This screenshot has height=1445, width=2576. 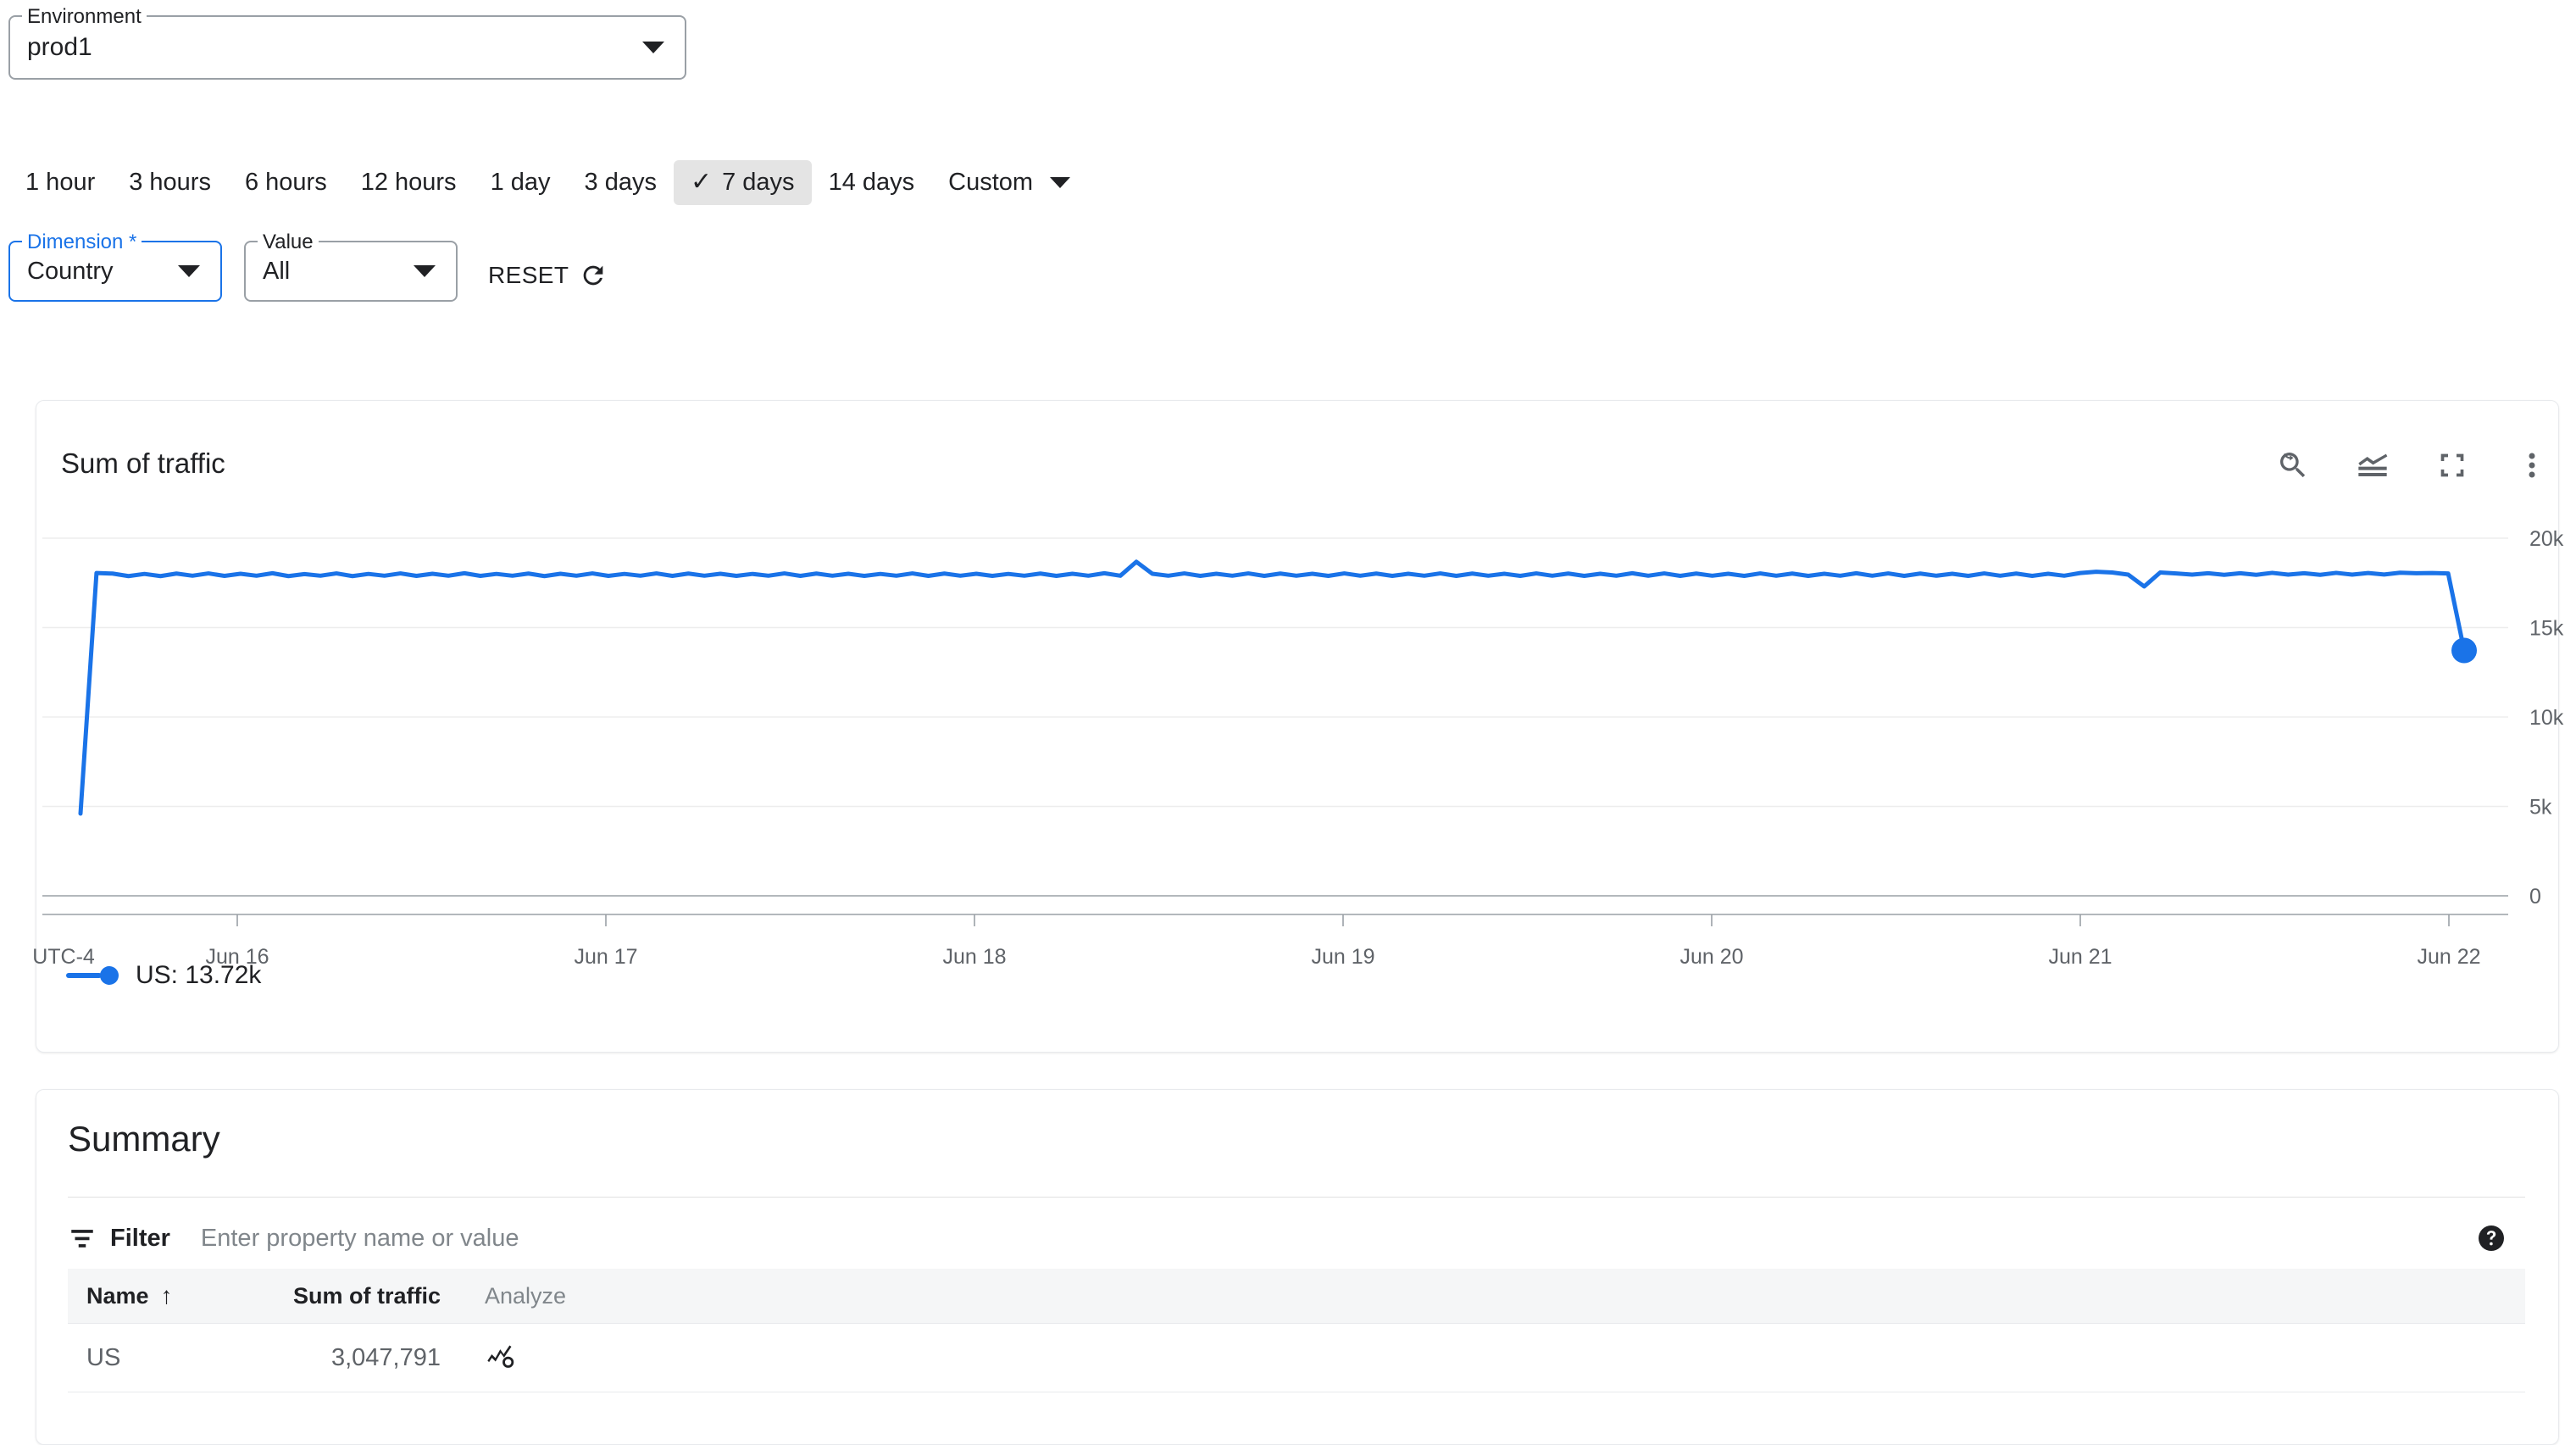 I want to click on reset-button: RESET, so click(x=548, y=276).